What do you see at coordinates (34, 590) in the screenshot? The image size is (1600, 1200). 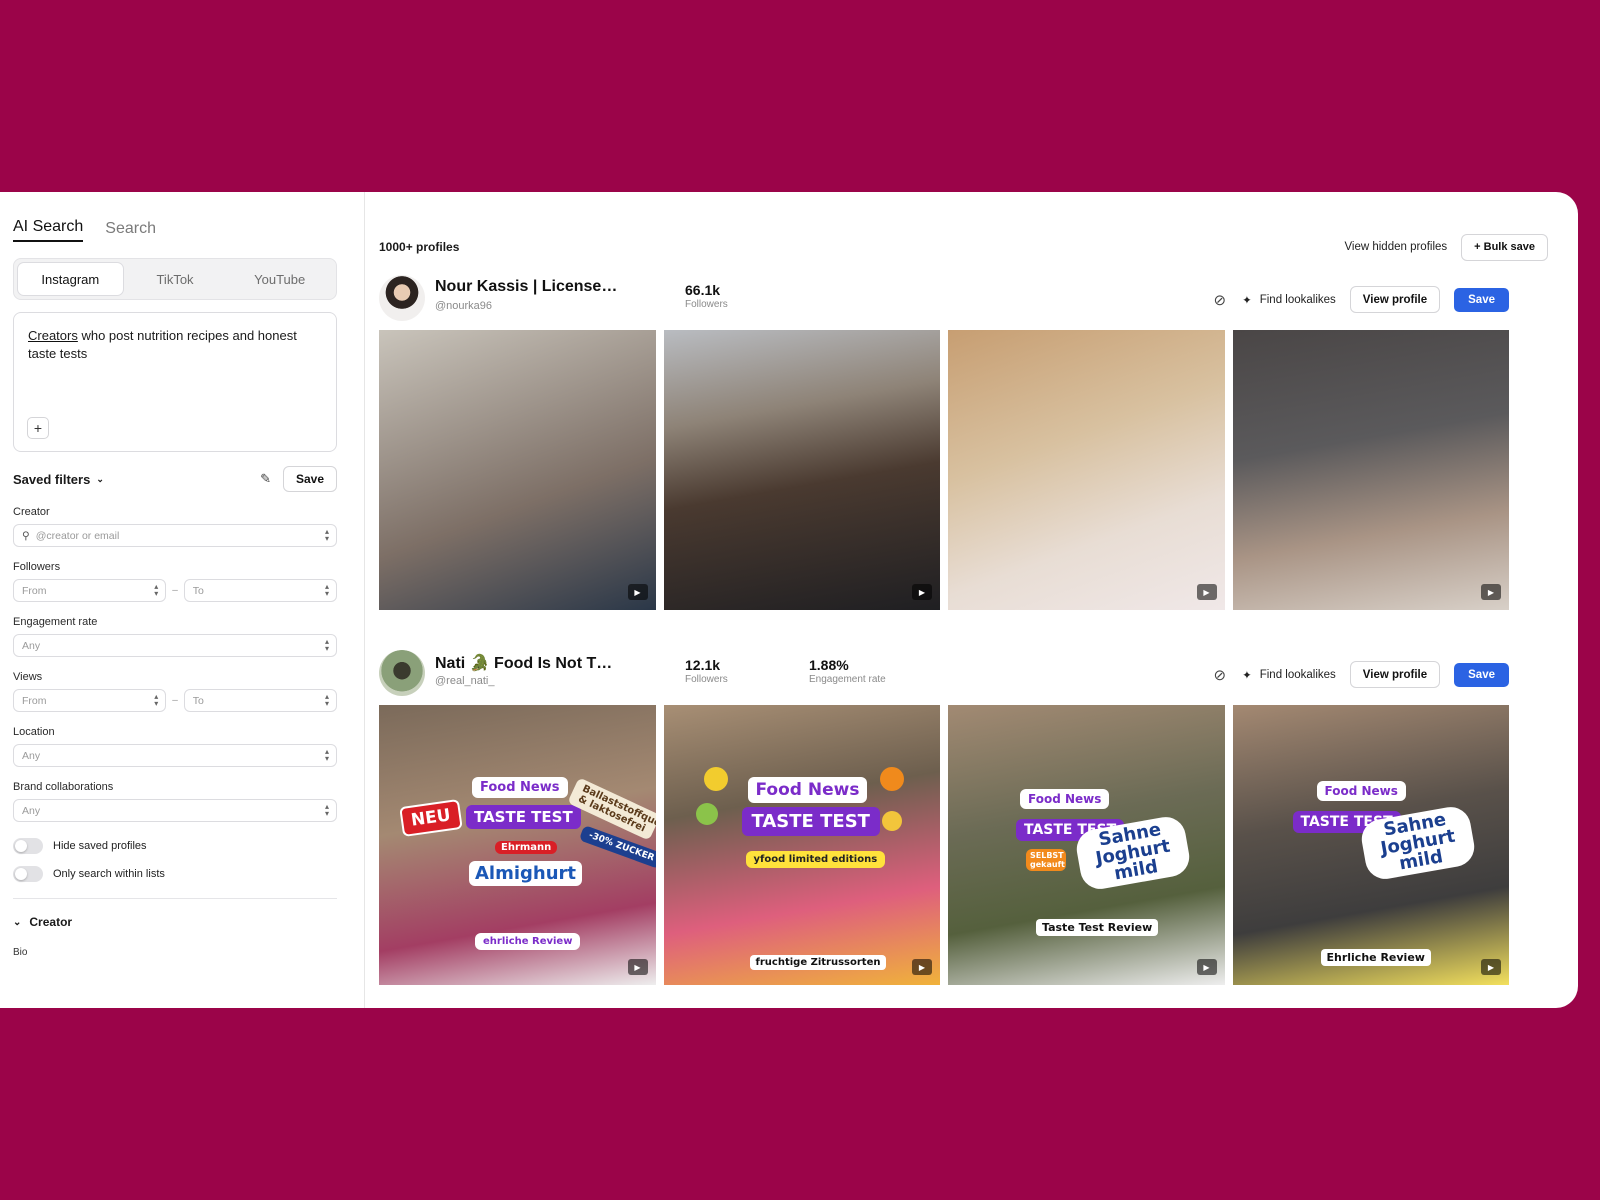 I see `followers-from-value: From` at bounding box center [34, 590].